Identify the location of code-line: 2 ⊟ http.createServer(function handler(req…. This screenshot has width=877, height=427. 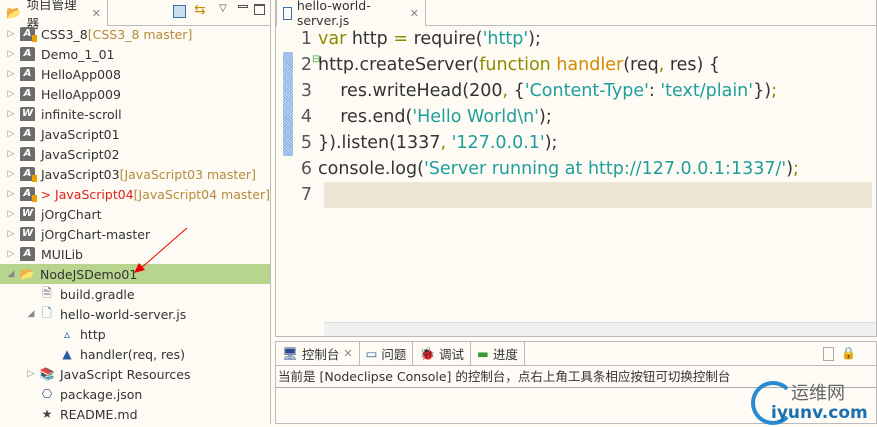
(576, 65).